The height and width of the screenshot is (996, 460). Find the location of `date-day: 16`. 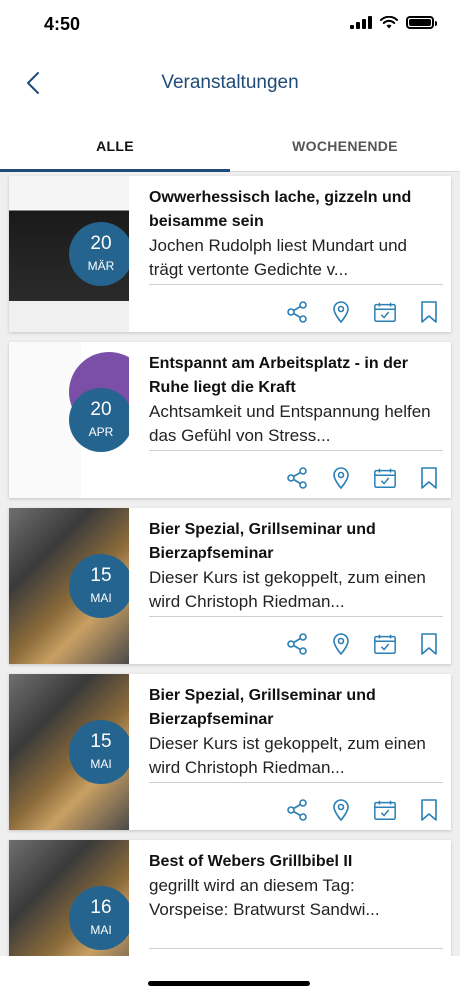

date-day: 16 is located at coordinates (101, 907).